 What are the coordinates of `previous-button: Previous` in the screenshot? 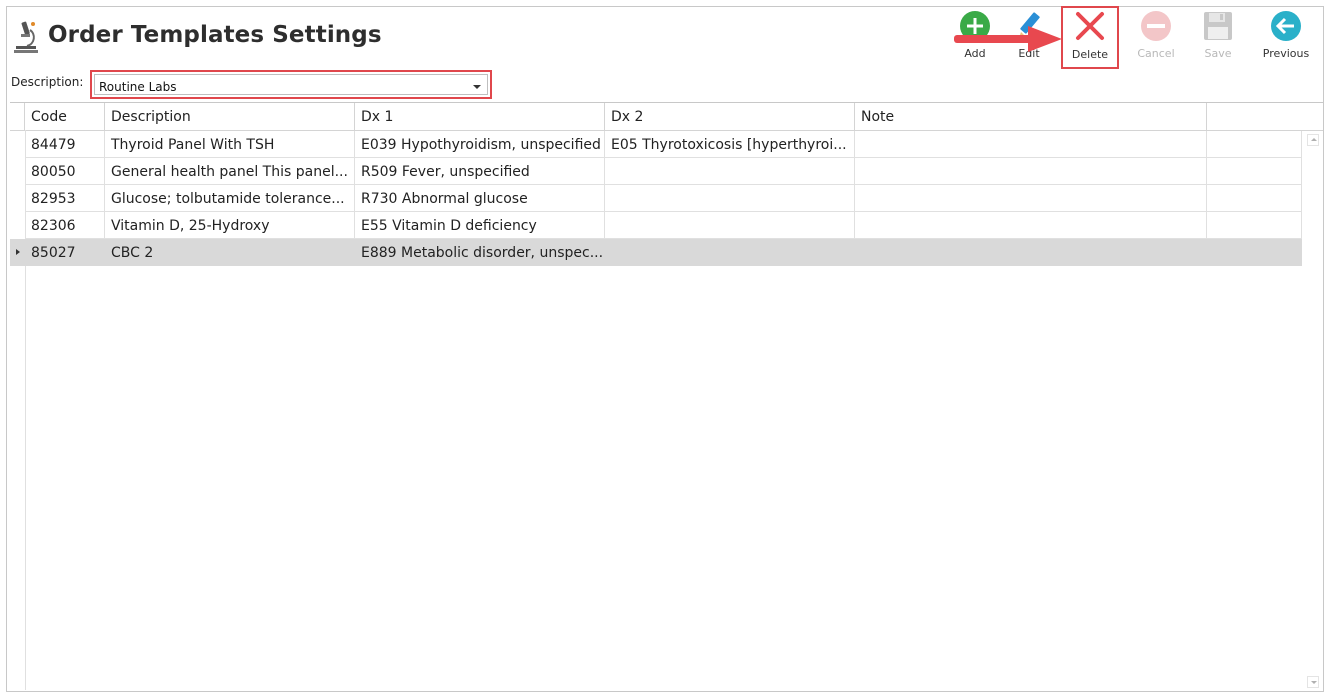 It's located at (1286, 36).